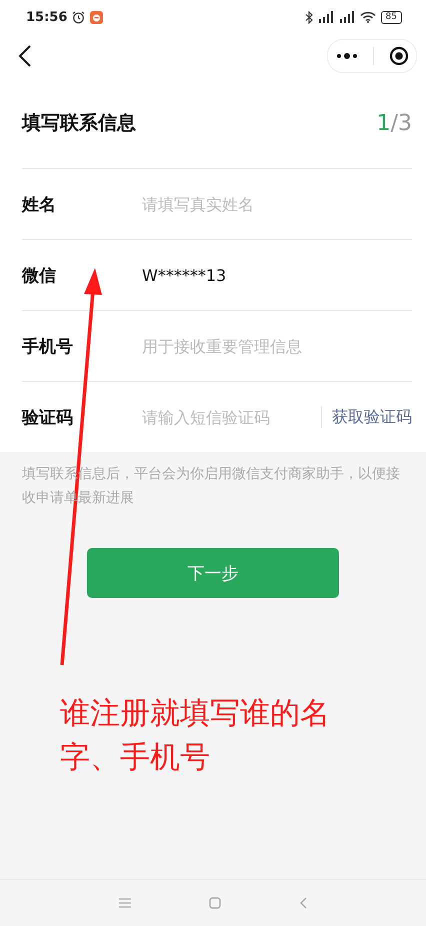 Image resolution: width=426 pixels, height=926 pixels. Describe the element at coordinates (226, 417) in the screenshot. I see `input-field: 请输入短信验证码` at that location.